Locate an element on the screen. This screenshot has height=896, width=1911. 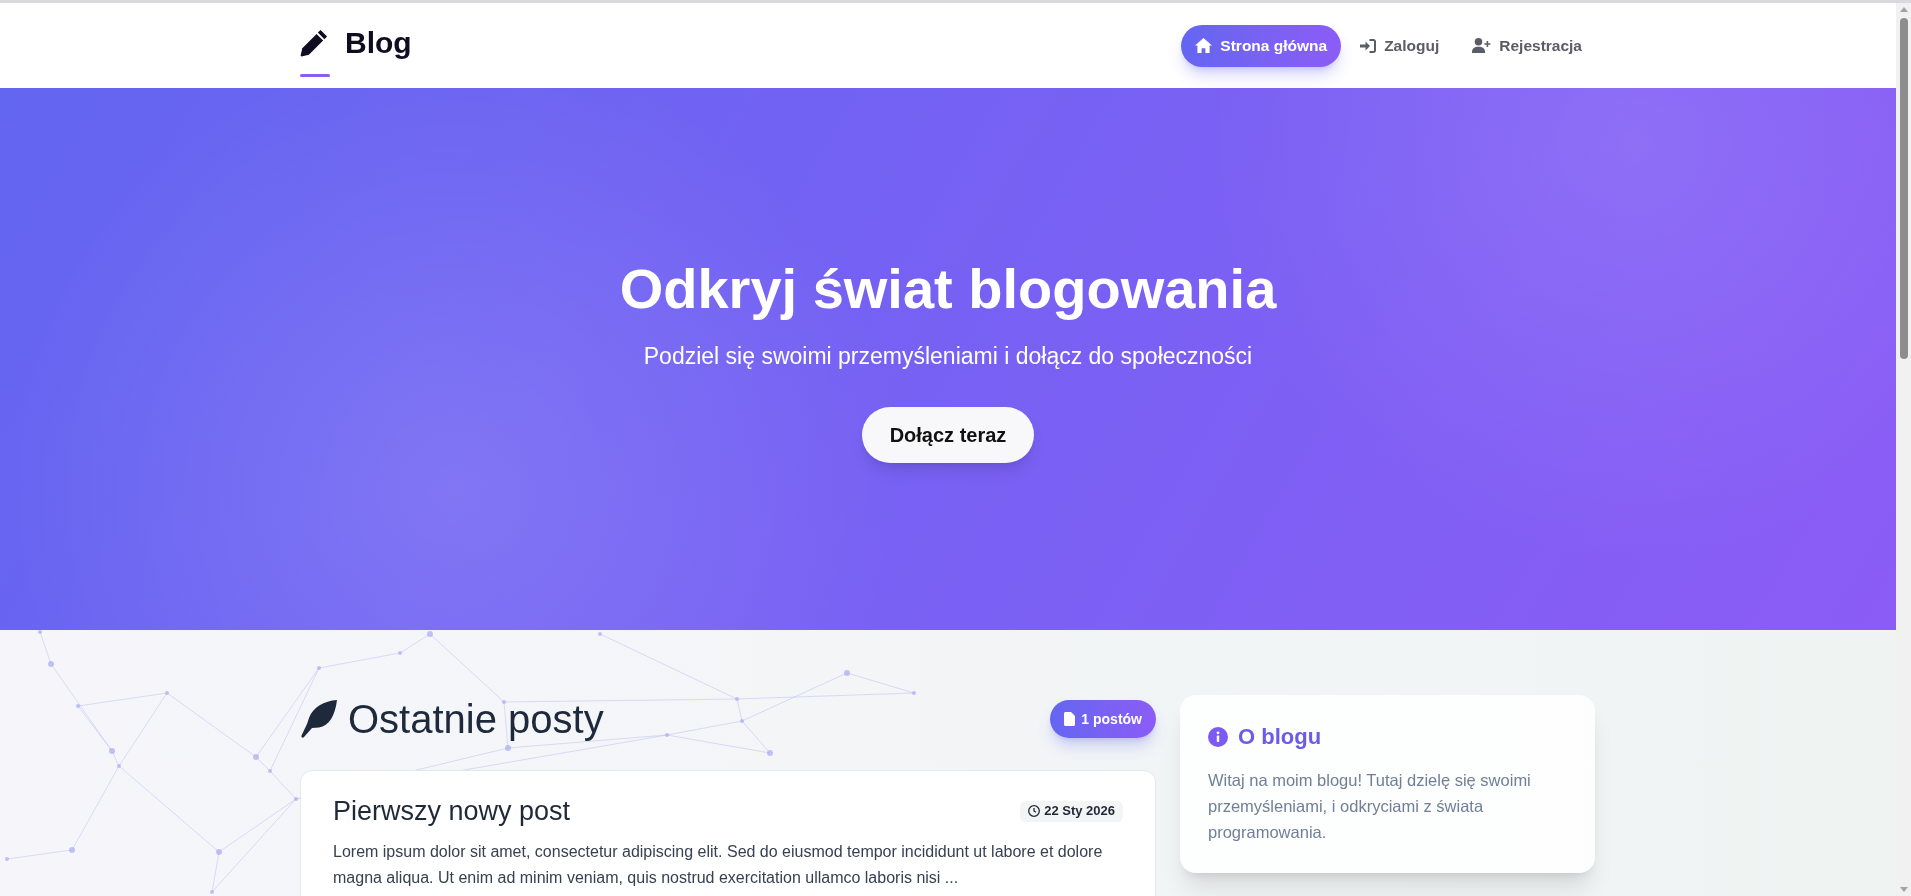
scroll-down-icon is located at coordinates (1903, 889).